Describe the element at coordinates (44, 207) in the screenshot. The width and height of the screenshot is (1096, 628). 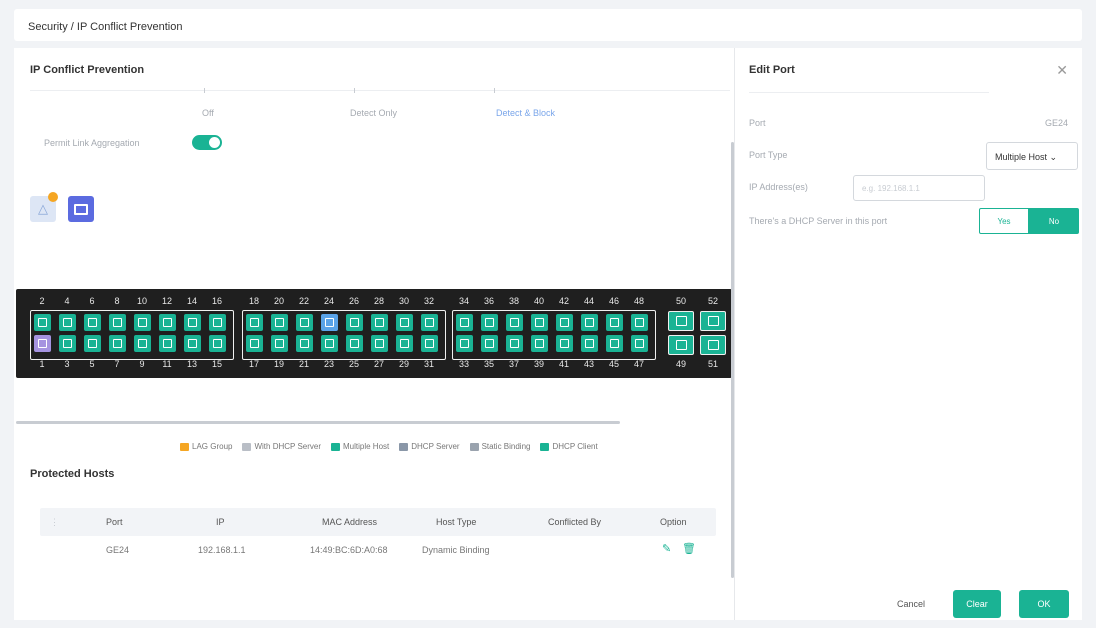
I see `warning-icon: △` at that location.